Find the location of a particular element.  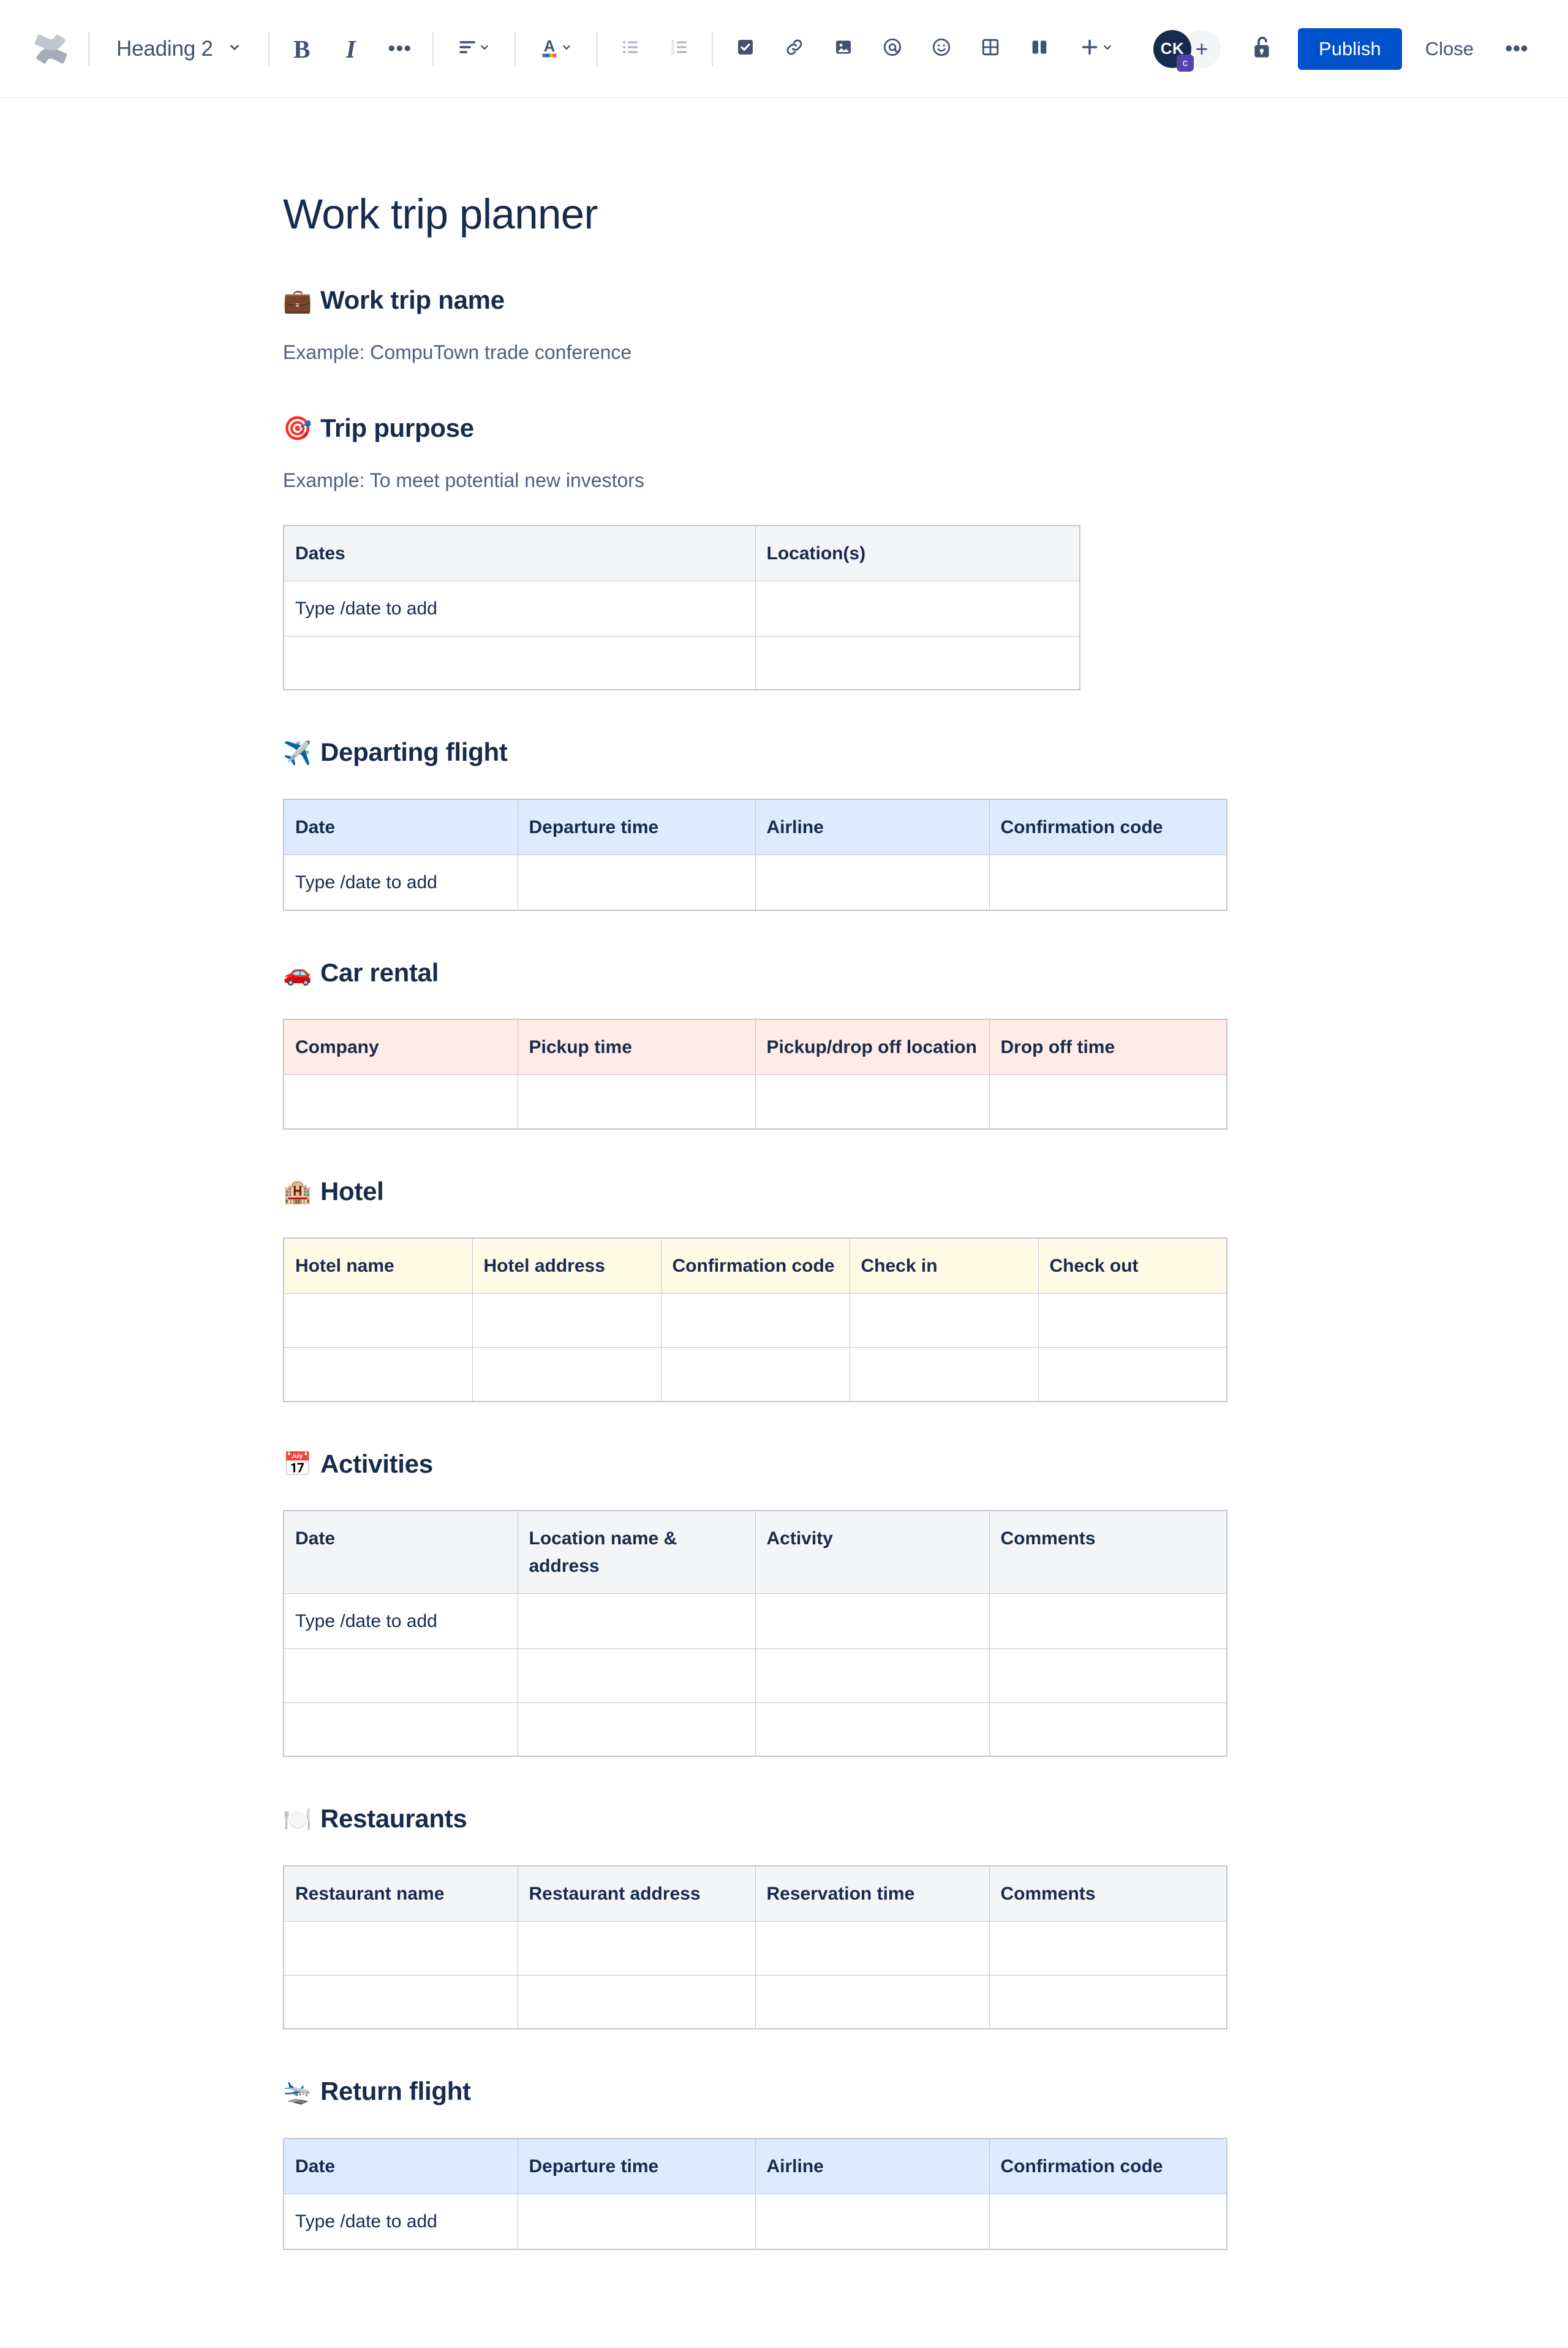

link-button is located at coordinates (794, 49).